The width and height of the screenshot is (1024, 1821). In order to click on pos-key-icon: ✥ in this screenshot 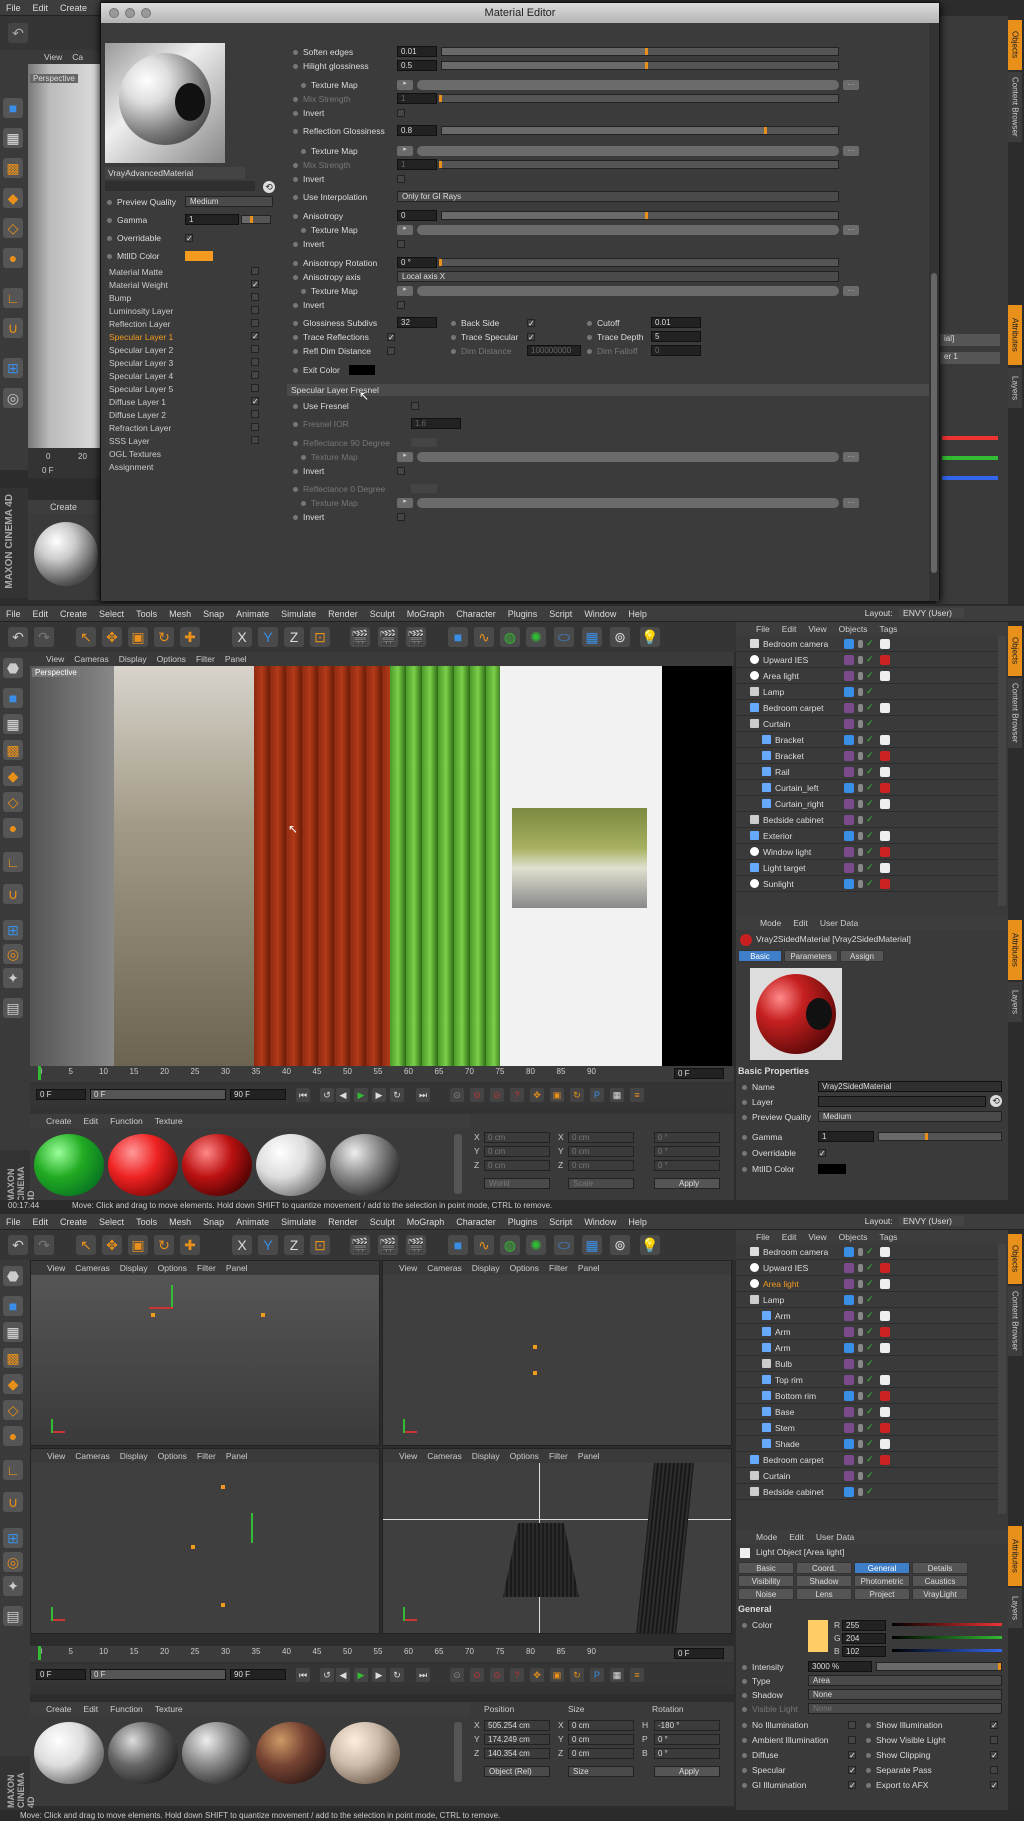, I will do `click(537, 1675)`.